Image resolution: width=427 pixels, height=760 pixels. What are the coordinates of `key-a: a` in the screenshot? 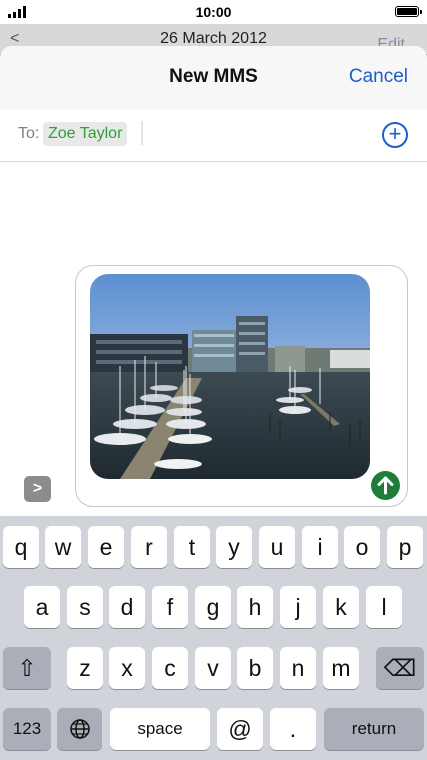 It's located at (42, 607).